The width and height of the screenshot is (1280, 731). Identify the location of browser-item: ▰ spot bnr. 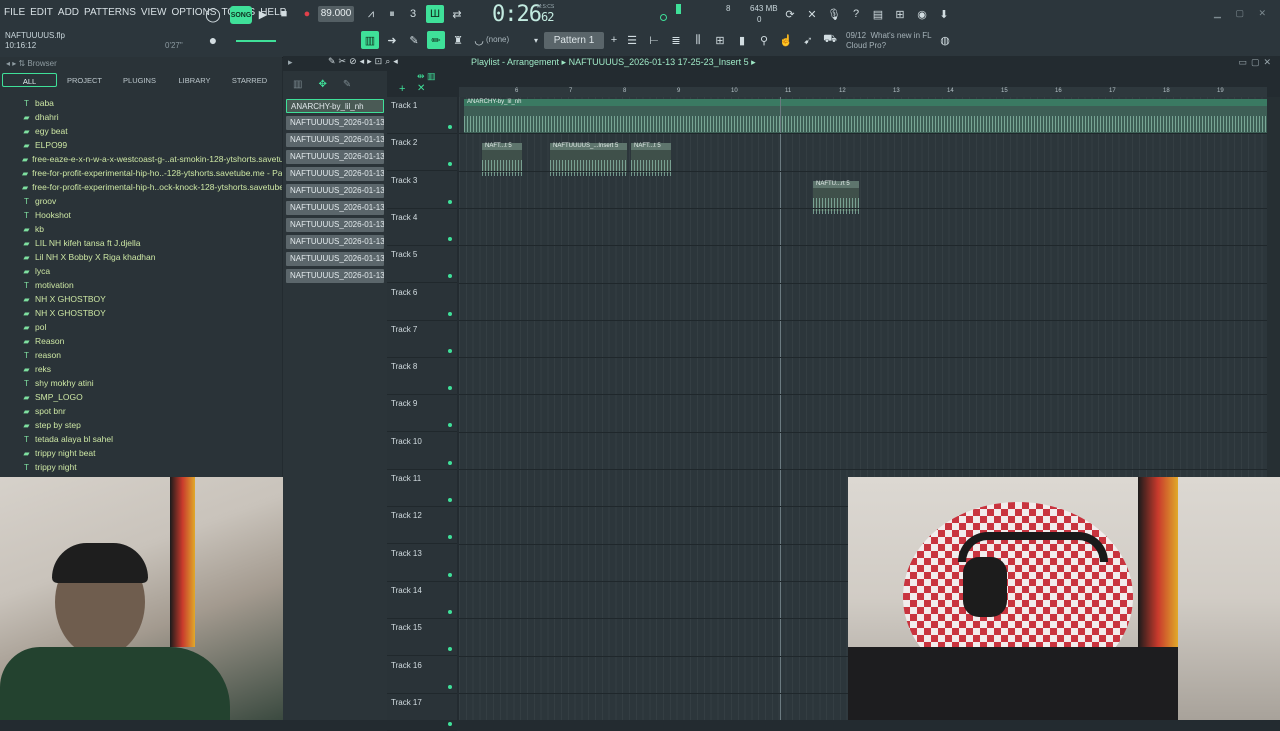
(152, 411).